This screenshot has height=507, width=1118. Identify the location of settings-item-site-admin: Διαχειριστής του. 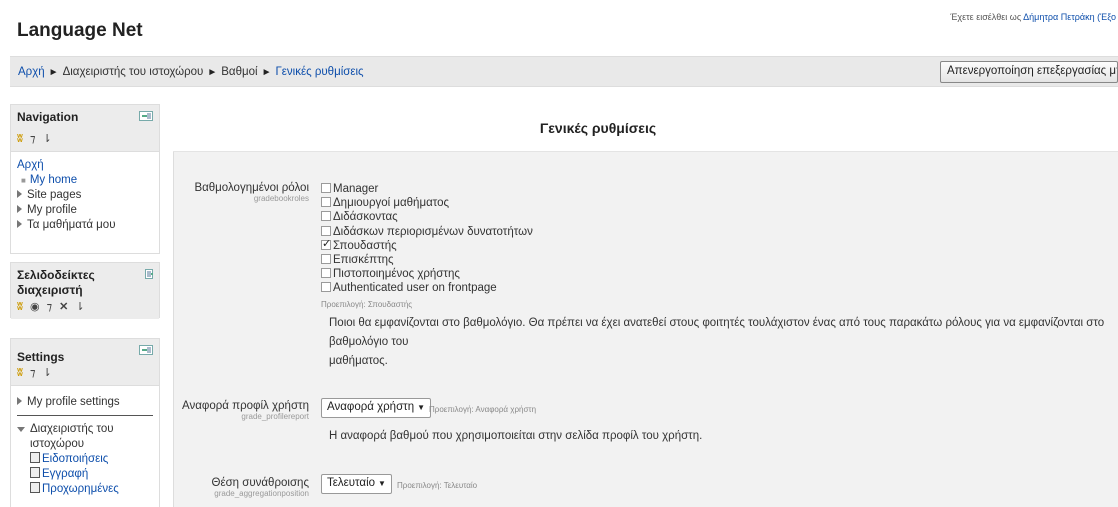
(85, 429).